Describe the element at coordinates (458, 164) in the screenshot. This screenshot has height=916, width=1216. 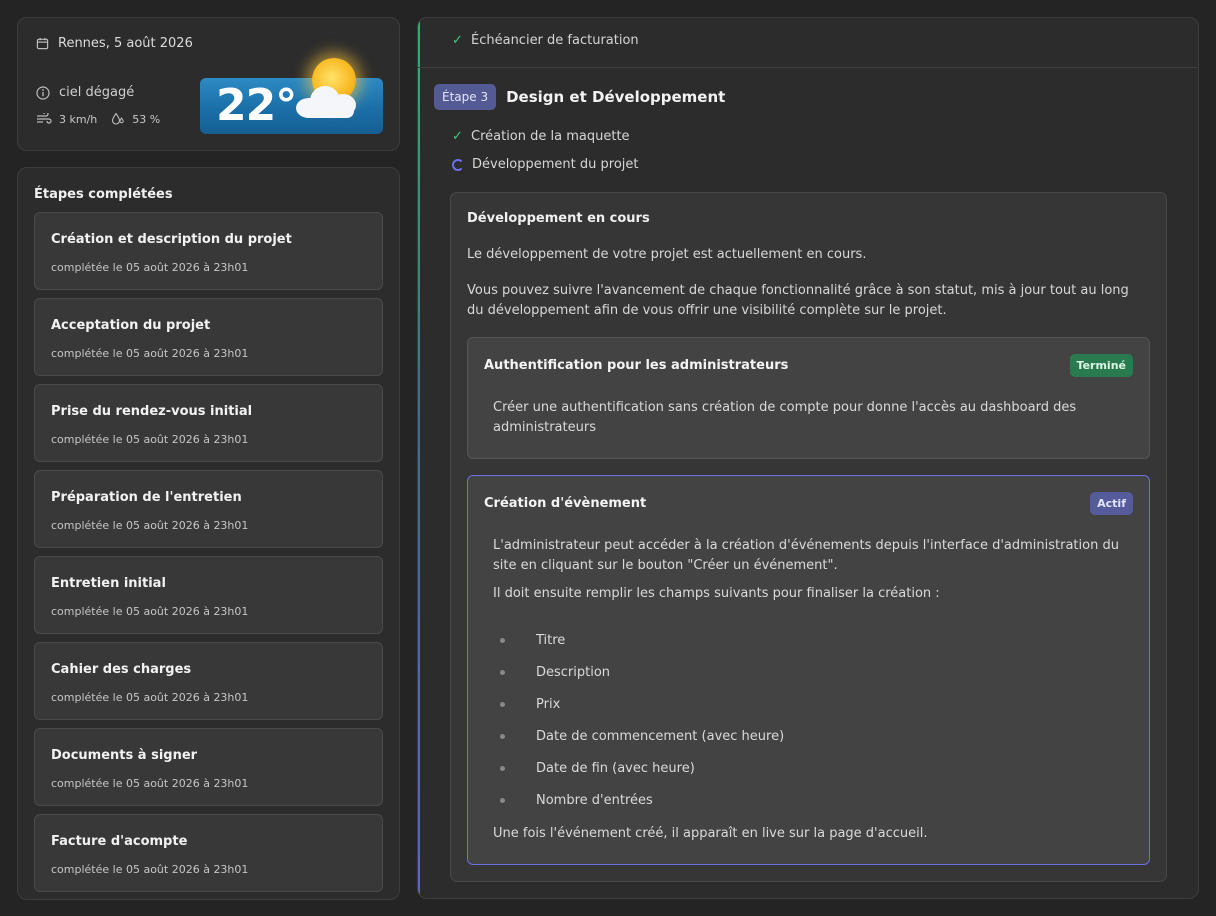
I see `loading-spinner-icon` at that location.